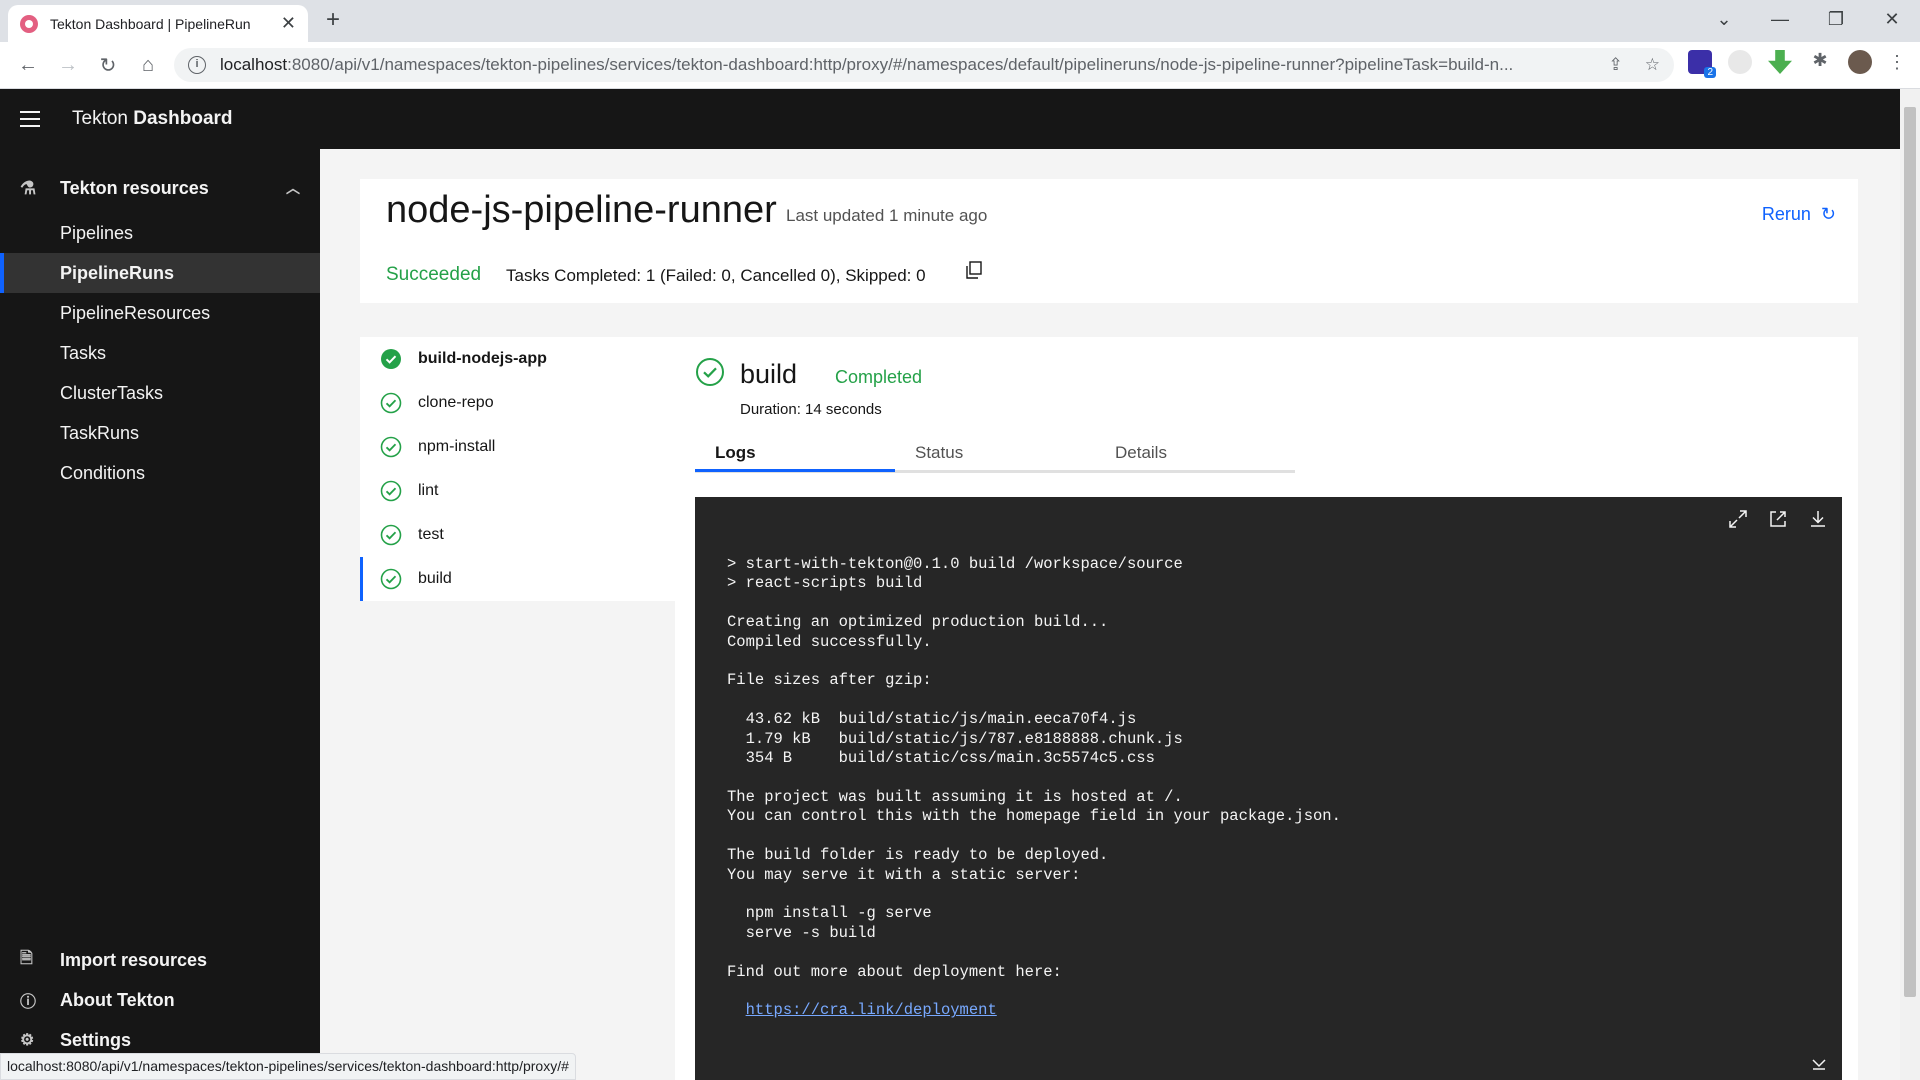 This screenshot has height=1080, width=1920. I want to click on extensions-area: 2 ✱ ⋮, so click(1797, 64).